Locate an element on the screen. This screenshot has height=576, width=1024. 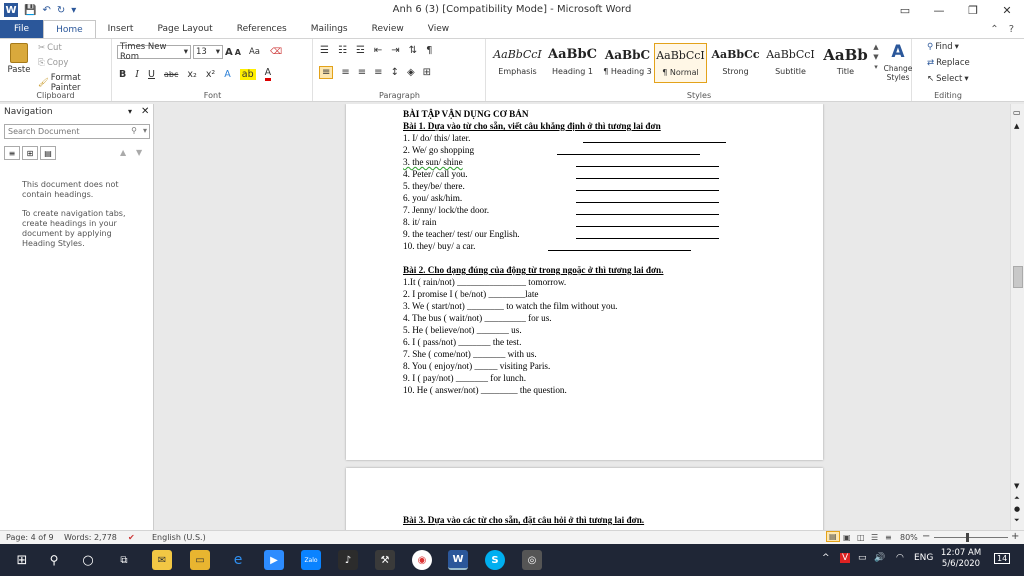
scroll-up-icon: ▲ is located at coordinates (1016, 126).